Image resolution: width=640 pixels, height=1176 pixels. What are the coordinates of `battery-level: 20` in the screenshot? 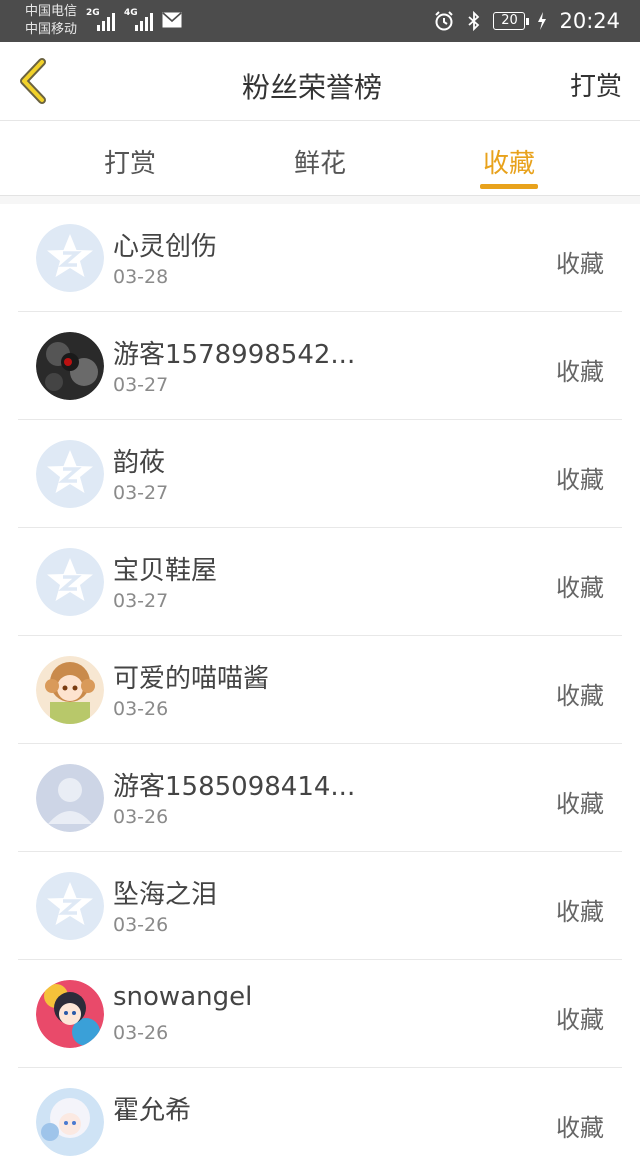 It's located at (509, 21).